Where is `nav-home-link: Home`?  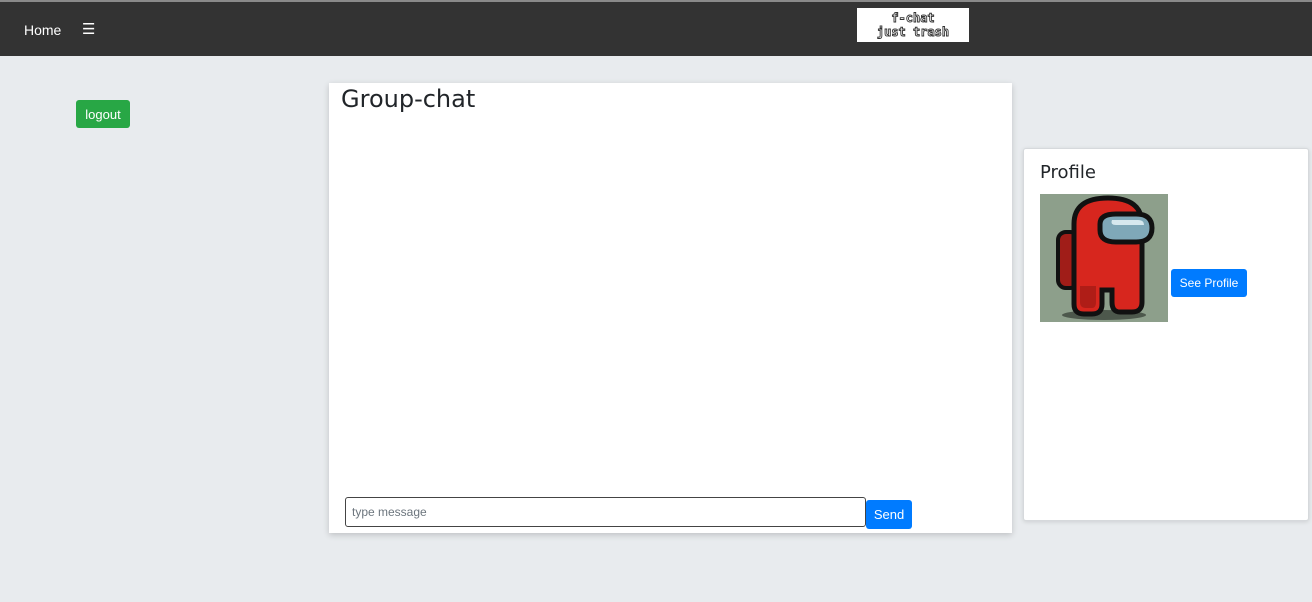 nav-home-link: Home is located at coordinates (42, 30).